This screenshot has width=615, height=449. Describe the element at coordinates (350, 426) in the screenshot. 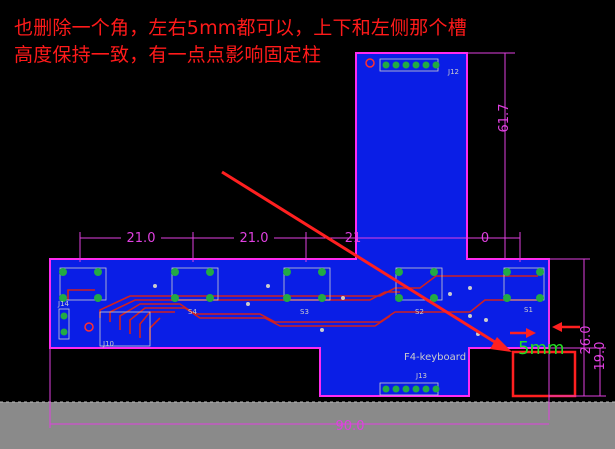

I see `dim-bottom: 90.0` at that location.